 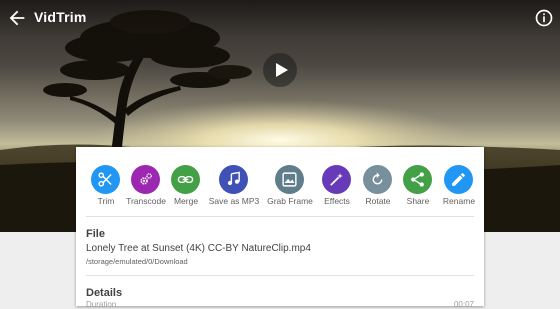 What do you see at coordinates (137, 261) in the screenshot?
I see `file-path: /storage/emulated/0/Download` at bounding box center [137, 261].